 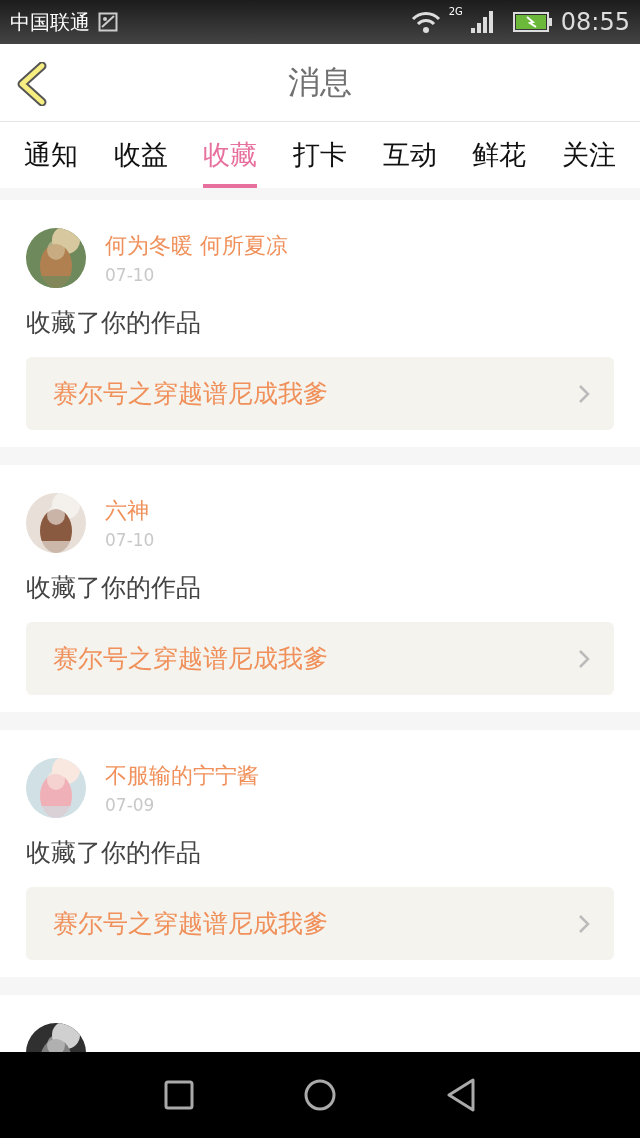 What do you see at coordinates (140, 155) in the screenshot?
I see `tab: 收益` at bounding box center [140, 155].